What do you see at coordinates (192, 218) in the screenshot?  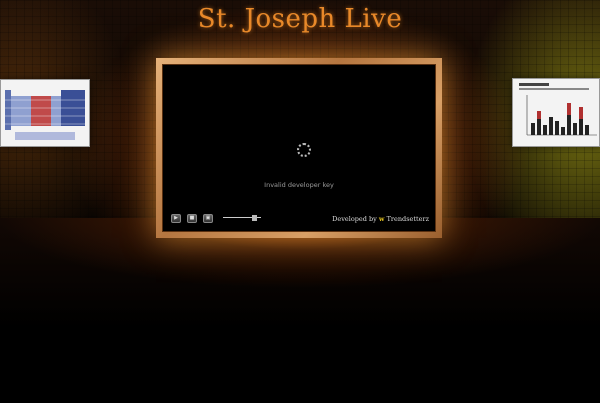 I see `stop-button: ■` at bounding box center [192, 218].